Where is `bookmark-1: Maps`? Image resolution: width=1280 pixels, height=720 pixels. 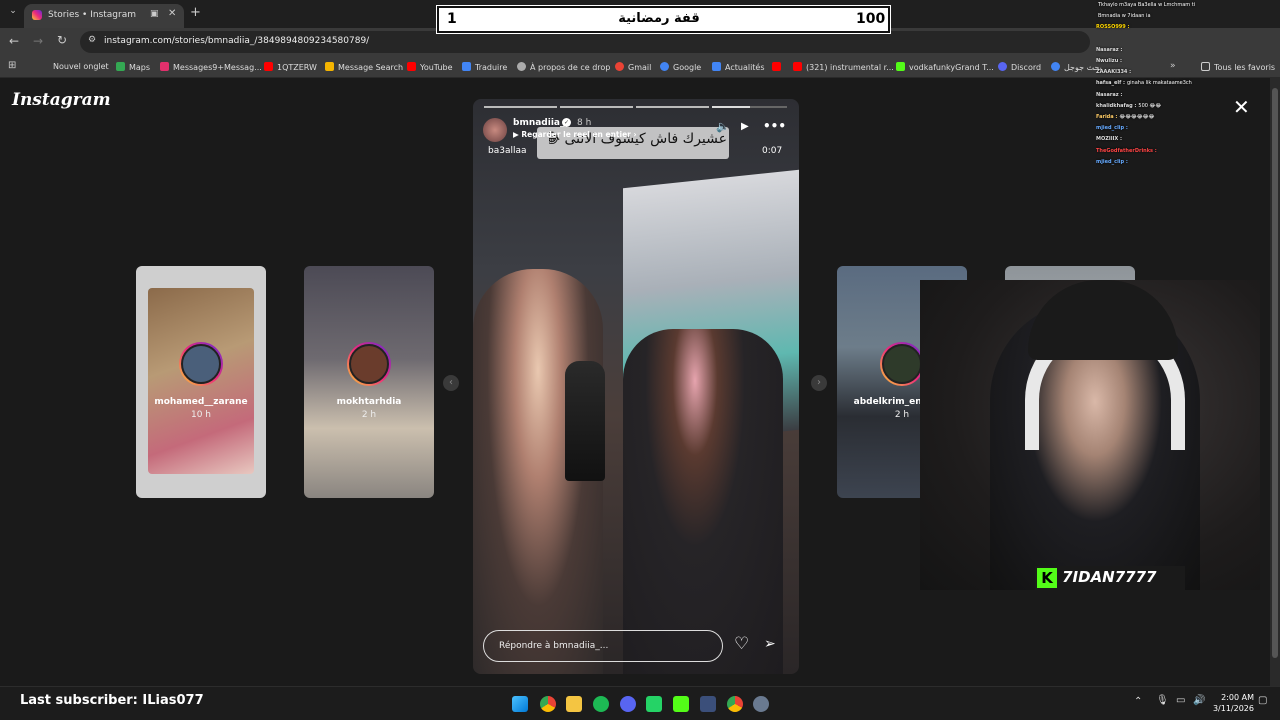 bookmark-1: Maps is located at coordinates (133, 67).